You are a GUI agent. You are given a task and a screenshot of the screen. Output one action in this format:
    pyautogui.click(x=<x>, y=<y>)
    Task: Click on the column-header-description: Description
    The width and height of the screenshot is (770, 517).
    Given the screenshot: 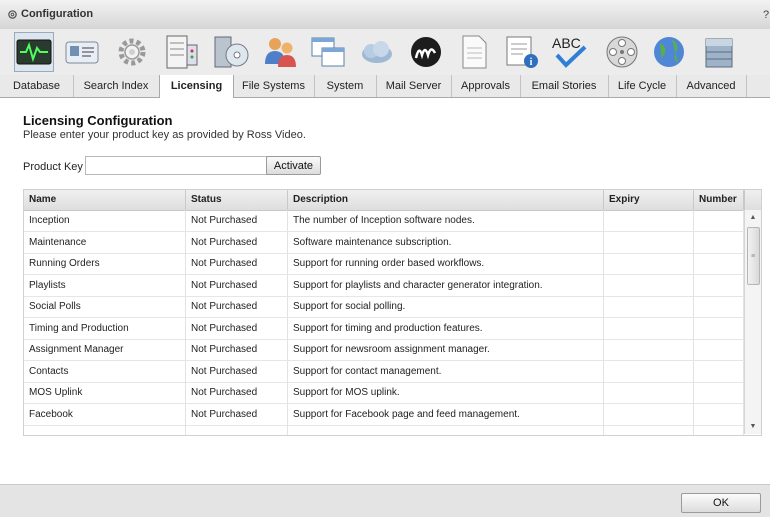 What is the action you would take?
    pyautogui.click(x=446, y=200)
    